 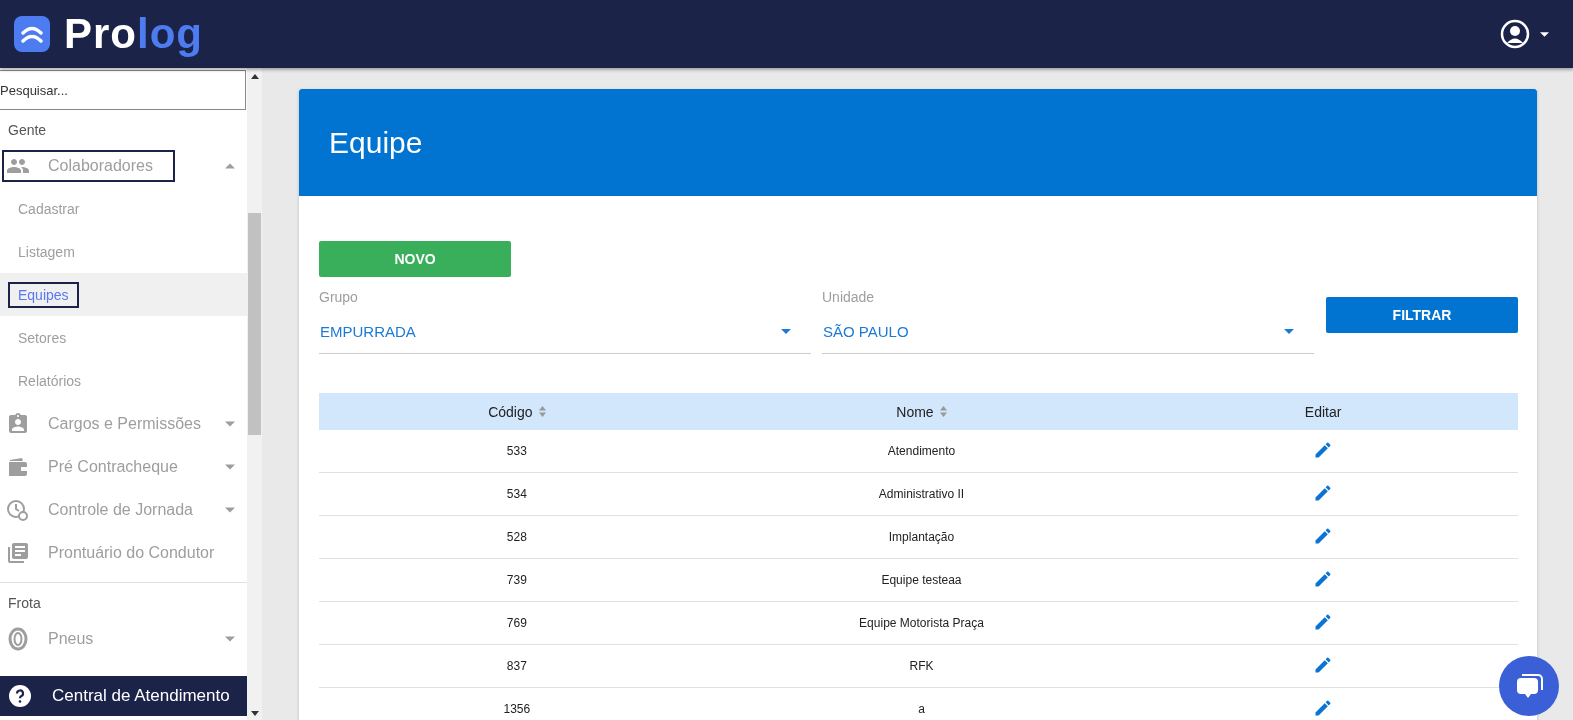 What do you see at coordinates (516, 666) in the screenshot?
I see `table-cell: 837` at bounding box center [516, 666].